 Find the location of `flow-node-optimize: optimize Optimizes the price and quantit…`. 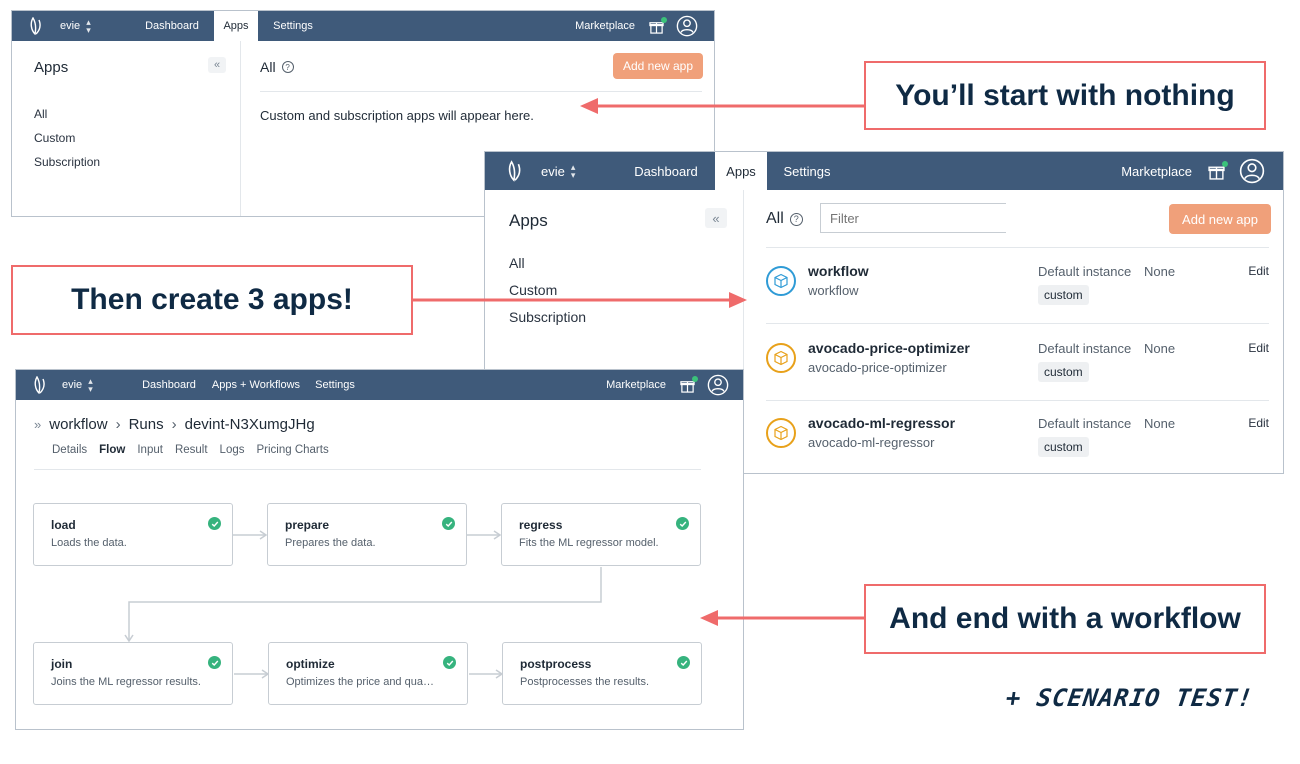

flow-node-optimize: optimize Optimizes the price and quantit… is located at coordinates (368, 673).